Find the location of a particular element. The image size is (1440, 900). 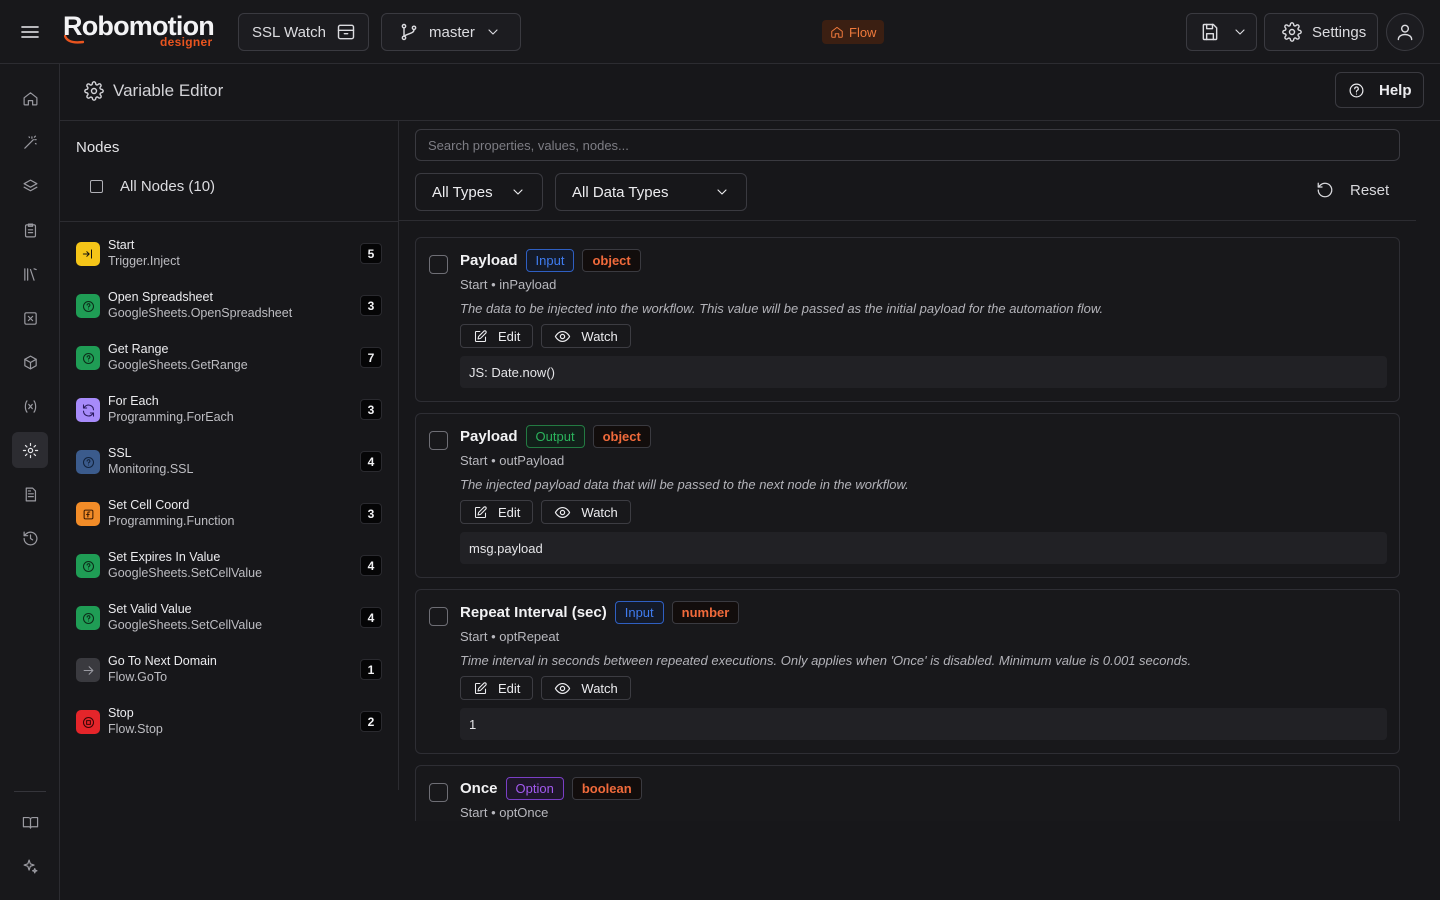

node-list-item: Go To Next Domain Flow.GoTo 1 is located at coordinates (229, 670).